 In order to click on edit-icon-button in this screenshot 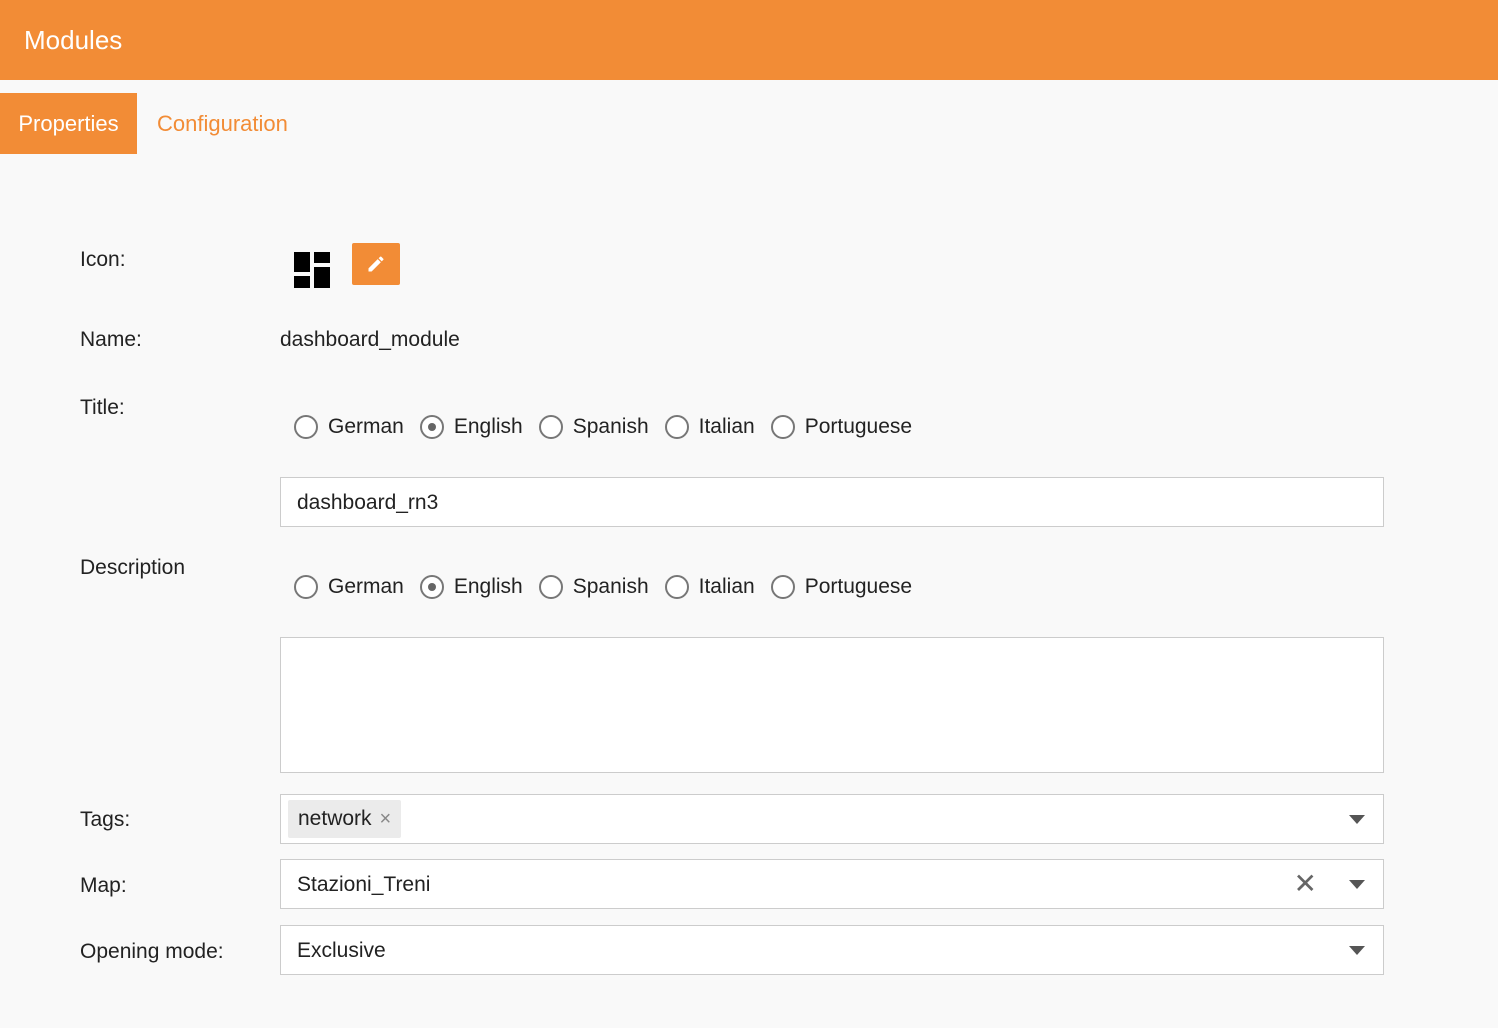, I will do `click(376, 264)`.